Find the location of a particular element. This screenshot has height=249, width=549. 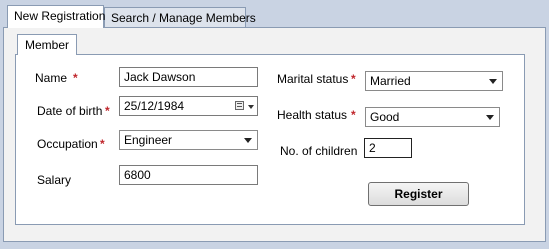

children-input: 2 is located at coordinates (388, 148).